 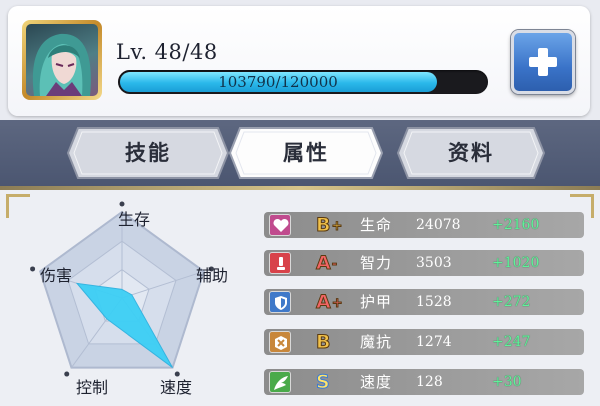 I want to click on stat-row-hp: B+ 生命 24078 +2160, so click(x=424, y=225).